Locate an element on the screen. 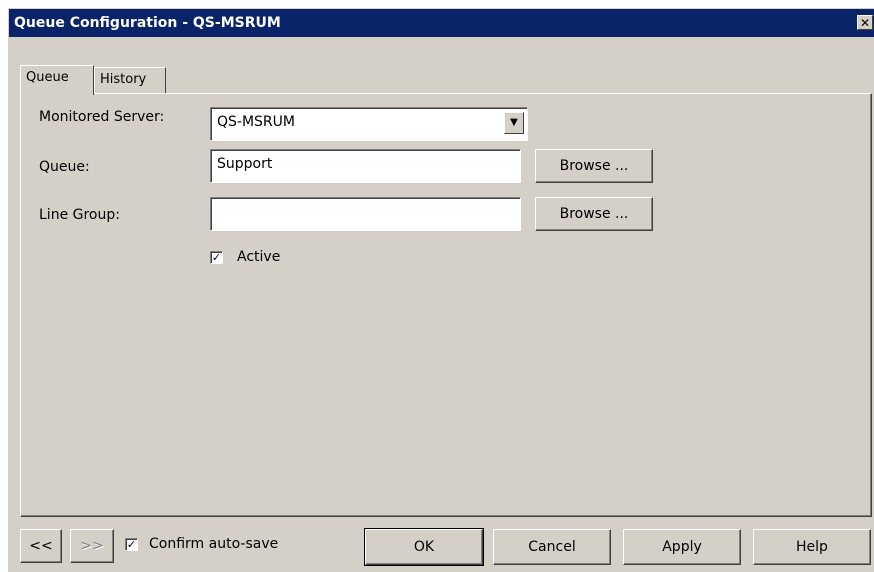  tab-queue: Queue is located at coordinates (57, 80).